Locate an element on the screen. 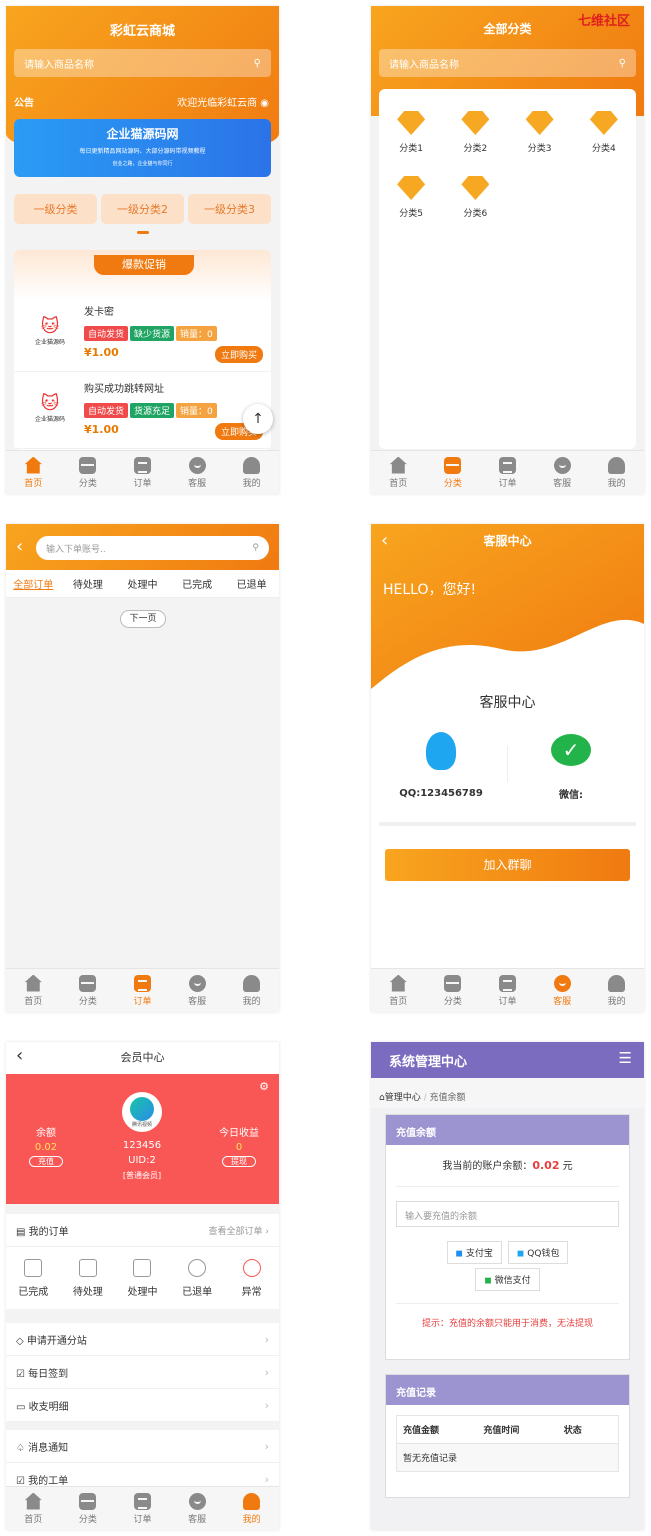  table-header: 充值金额 充值时间 状态 is located at coordinates (507, 1430).